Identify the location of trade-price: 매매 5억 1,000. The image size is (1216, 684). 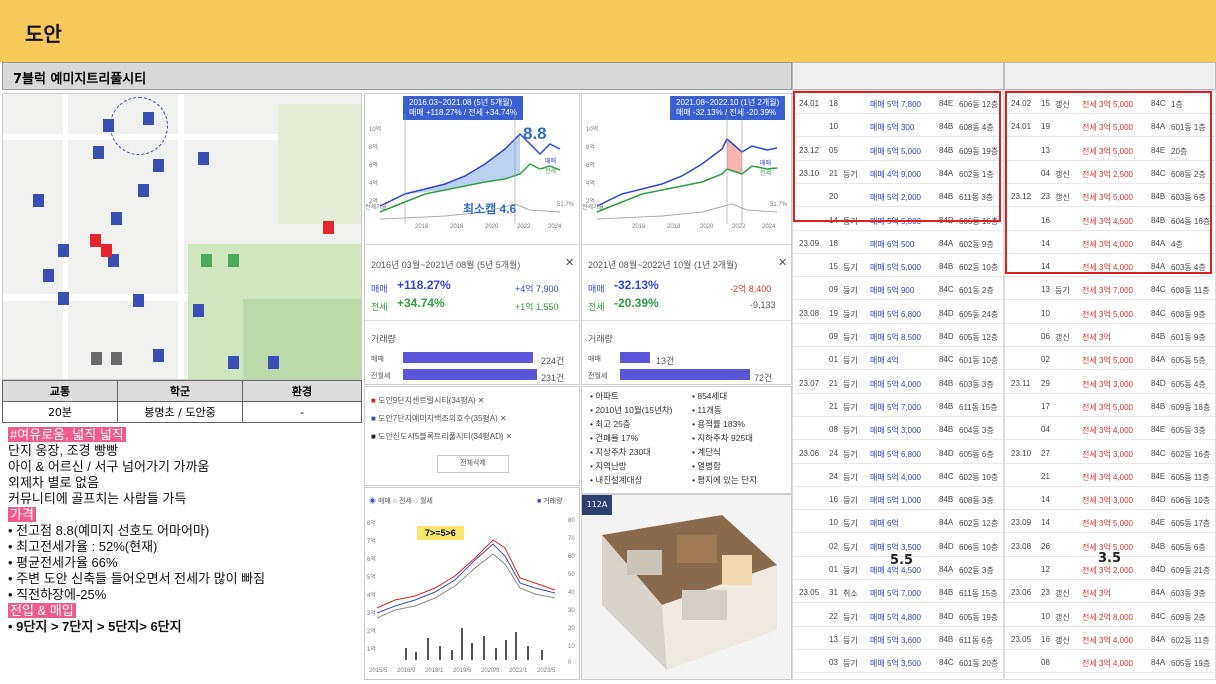
(895, 501).